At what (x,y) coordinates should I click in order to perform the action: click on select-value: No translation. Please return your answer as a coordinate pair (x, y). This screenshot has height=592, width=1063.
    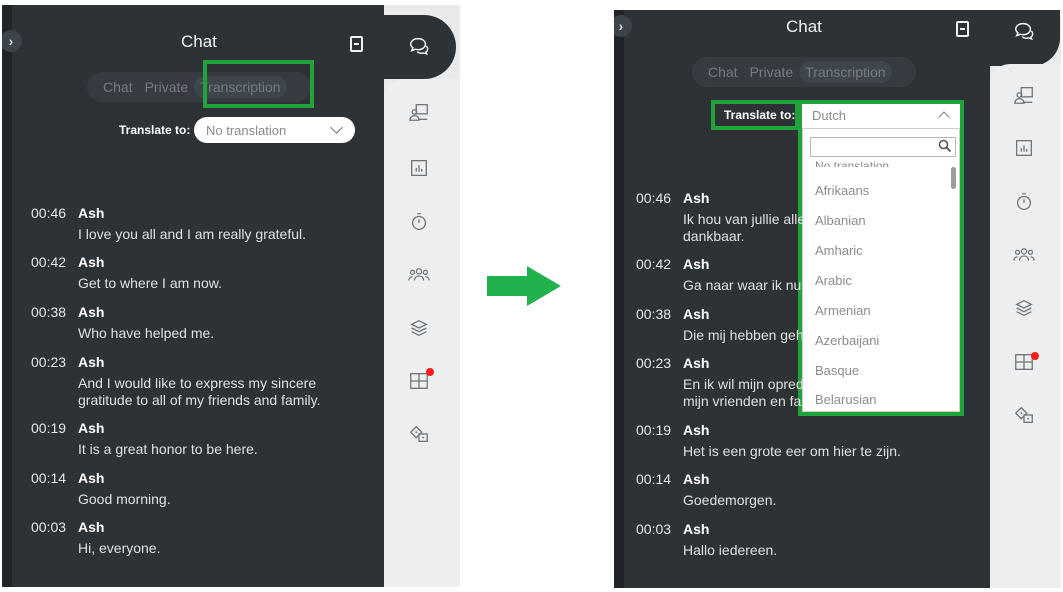
    Looking at the image, I should click on (246, 130).